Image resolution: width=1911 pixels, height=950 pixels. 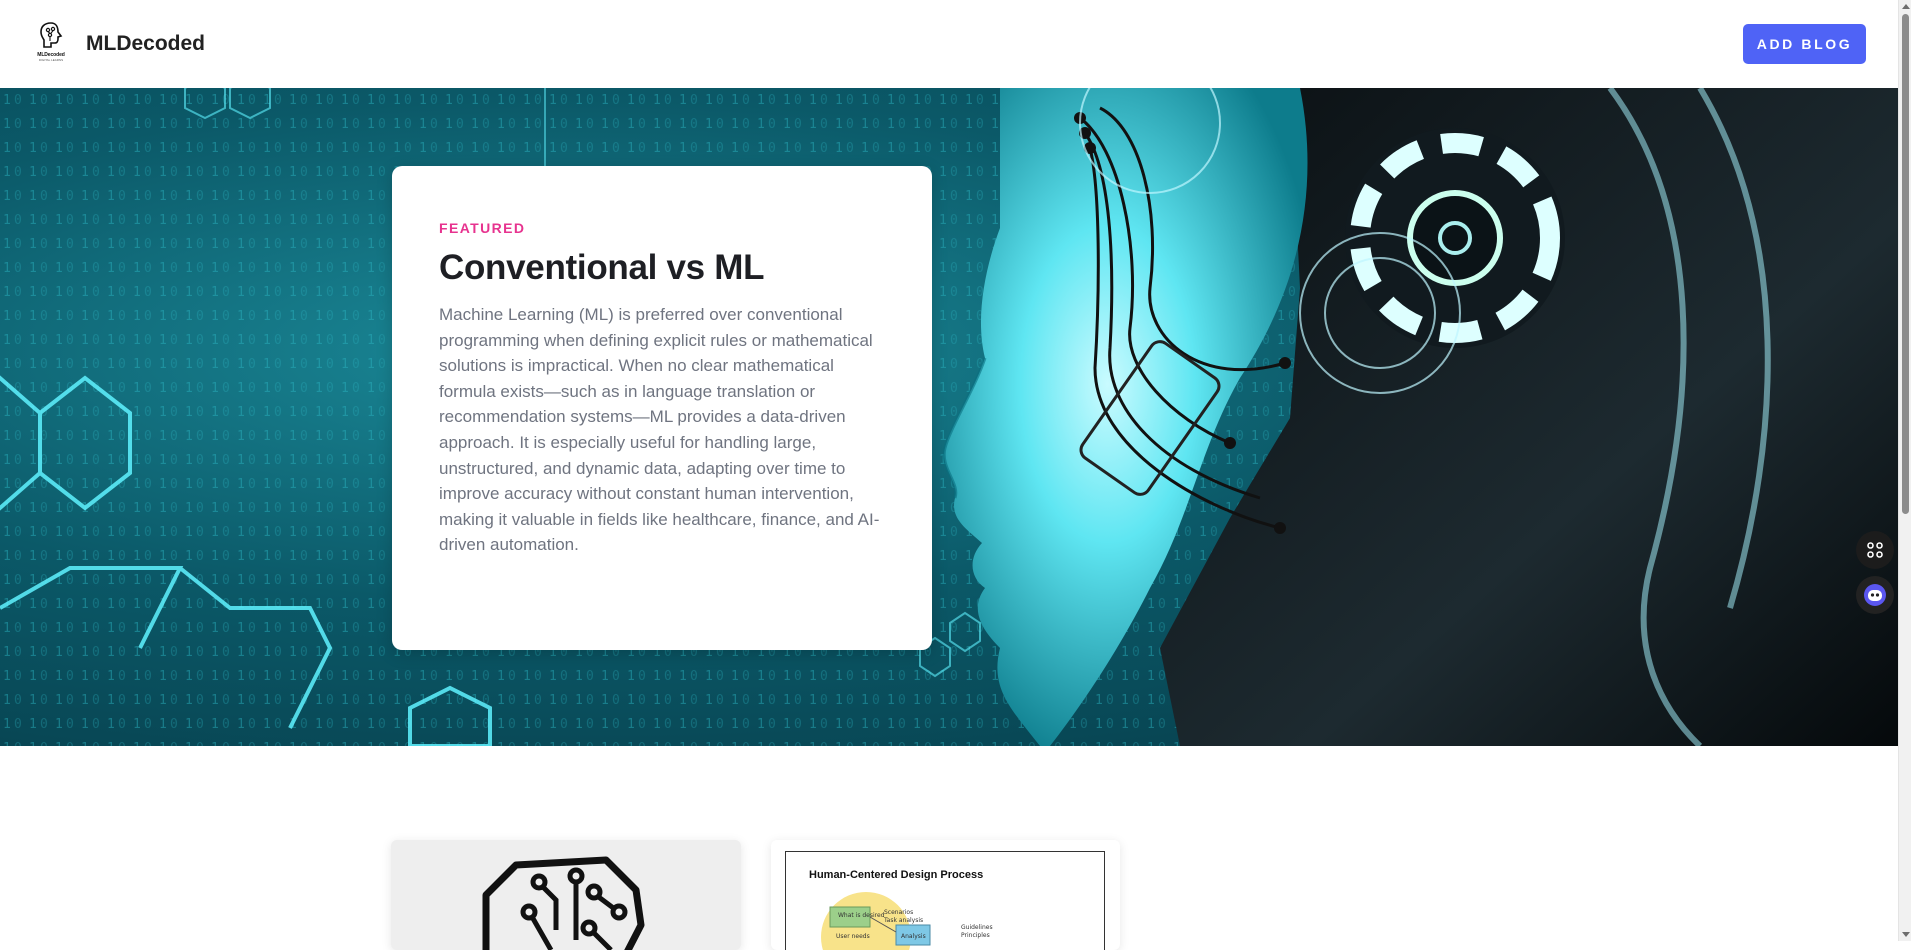 What do you see at coordinates (1905, 264) in the screenshot?
I see `scroll-thumb` at bounding box center [1905, 264].